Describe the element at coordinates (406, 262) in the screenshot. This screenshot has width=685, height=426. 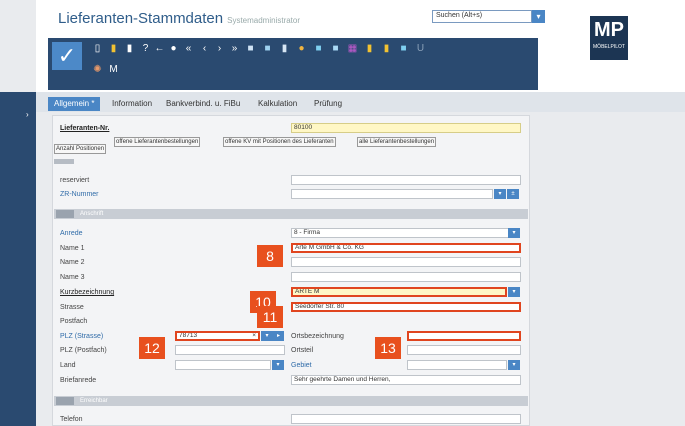
I see `name2-field` at that location.